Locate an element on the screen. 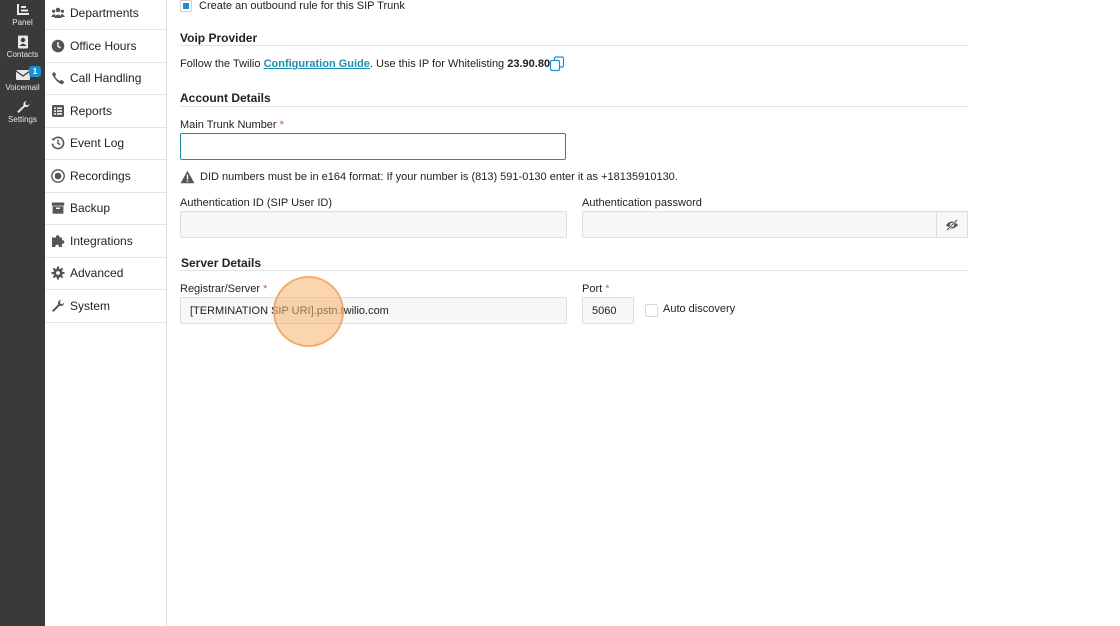 The image size is (1120, 626). nav-label: Reports is located at coordinates (91, 111).